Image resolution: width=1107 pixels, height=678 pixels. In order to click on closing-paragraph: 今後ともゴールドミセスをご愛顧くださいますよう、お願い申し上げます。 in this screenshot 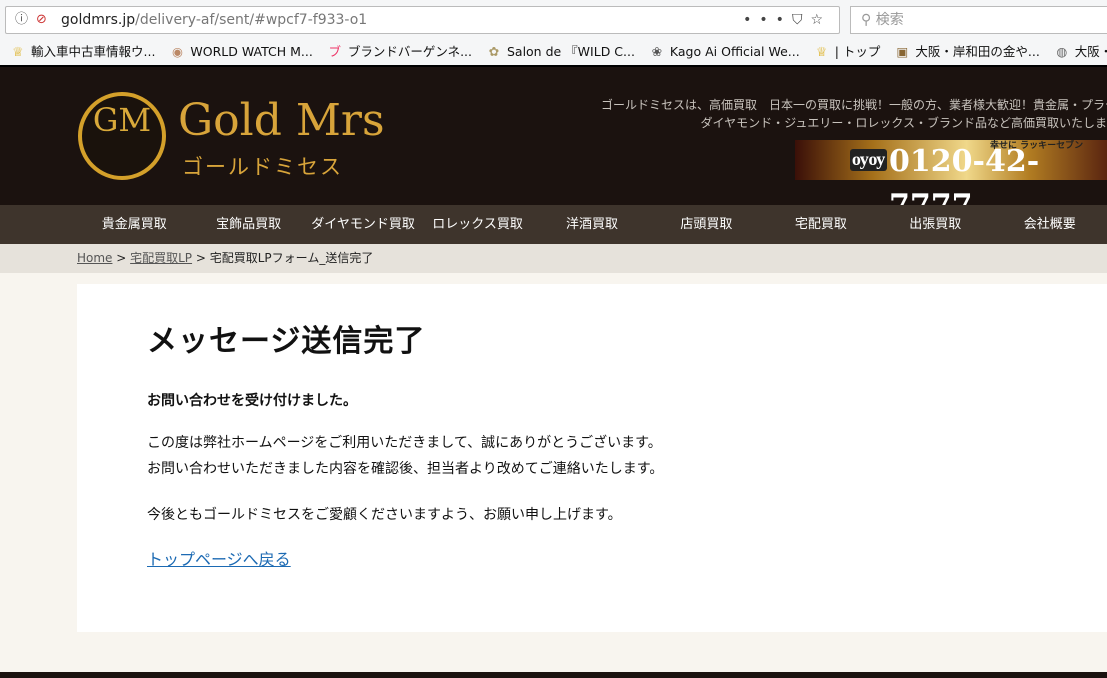, I will do `click(384, 515)`.